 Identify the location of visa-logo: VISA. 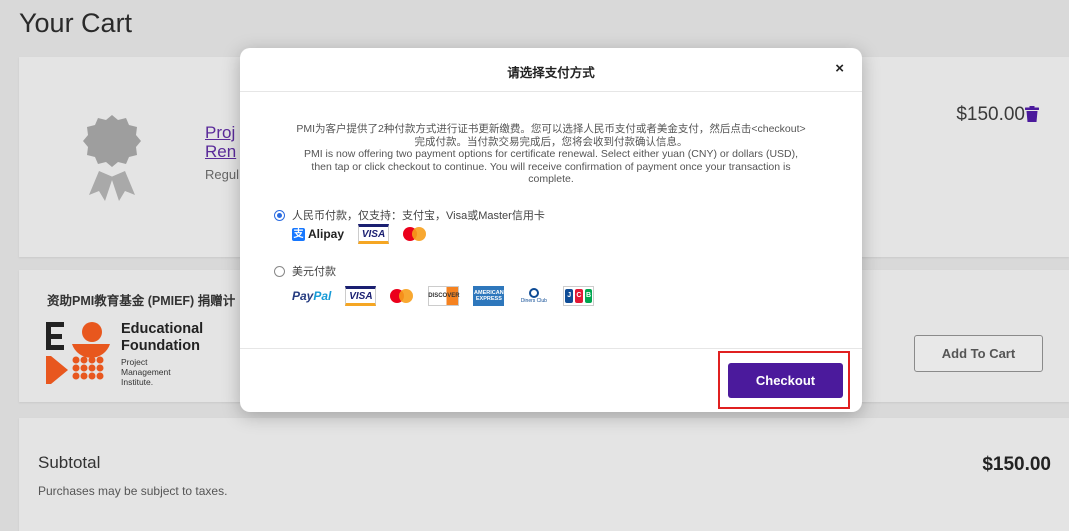
(374, 234).